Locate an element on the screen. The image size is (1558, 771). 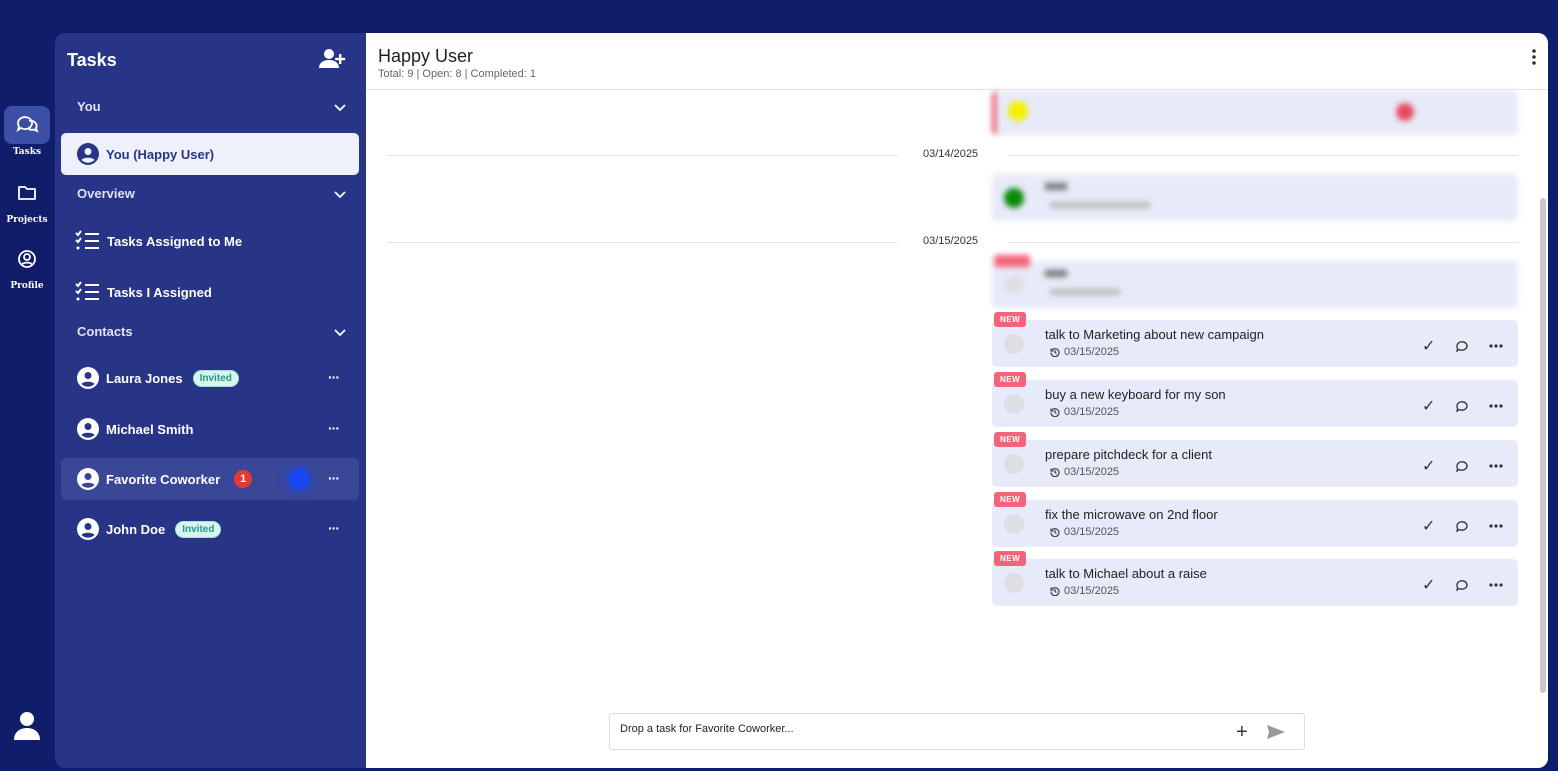
contact-item-michael-smith: Michael Smith ··· is located at coordinates (210, 429).